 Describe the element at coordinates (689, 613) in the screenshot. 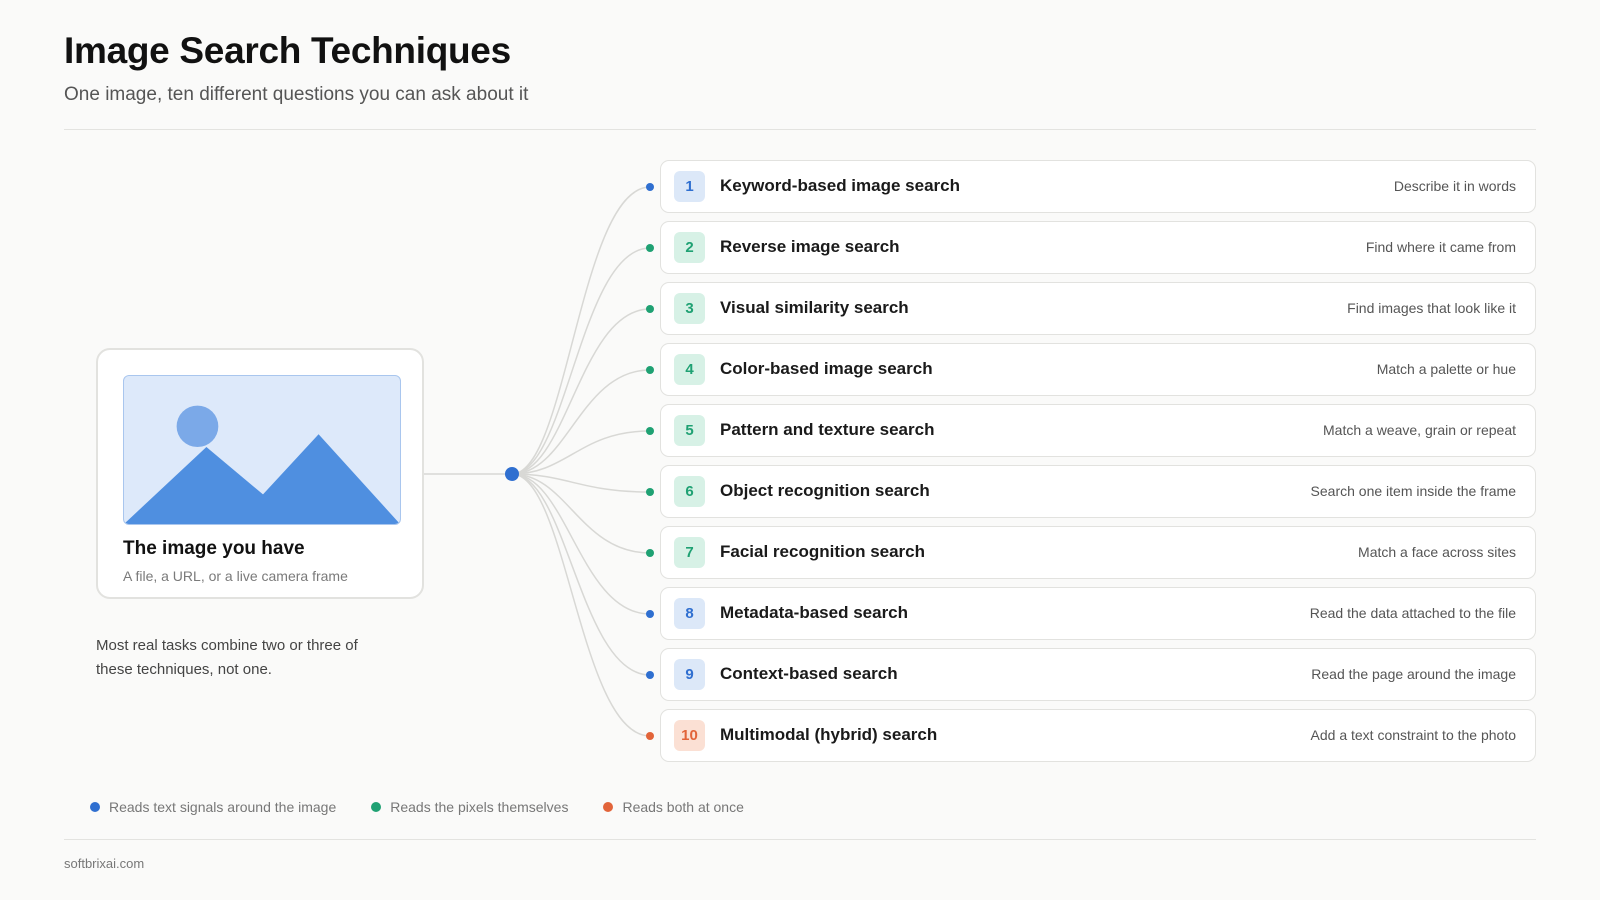

I see `technique-number-badge: 8` at that location.